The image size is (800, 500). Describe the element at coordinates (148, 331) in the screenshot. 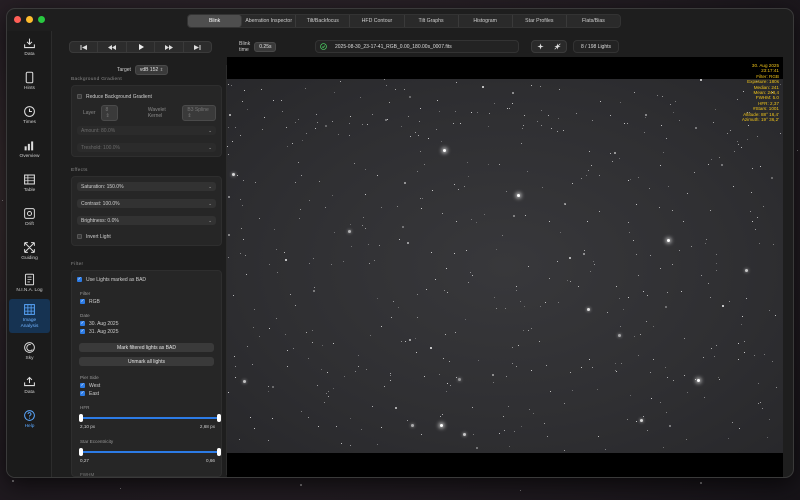

I see `date-checkbox-2: 31. Aug 2025` at that location.